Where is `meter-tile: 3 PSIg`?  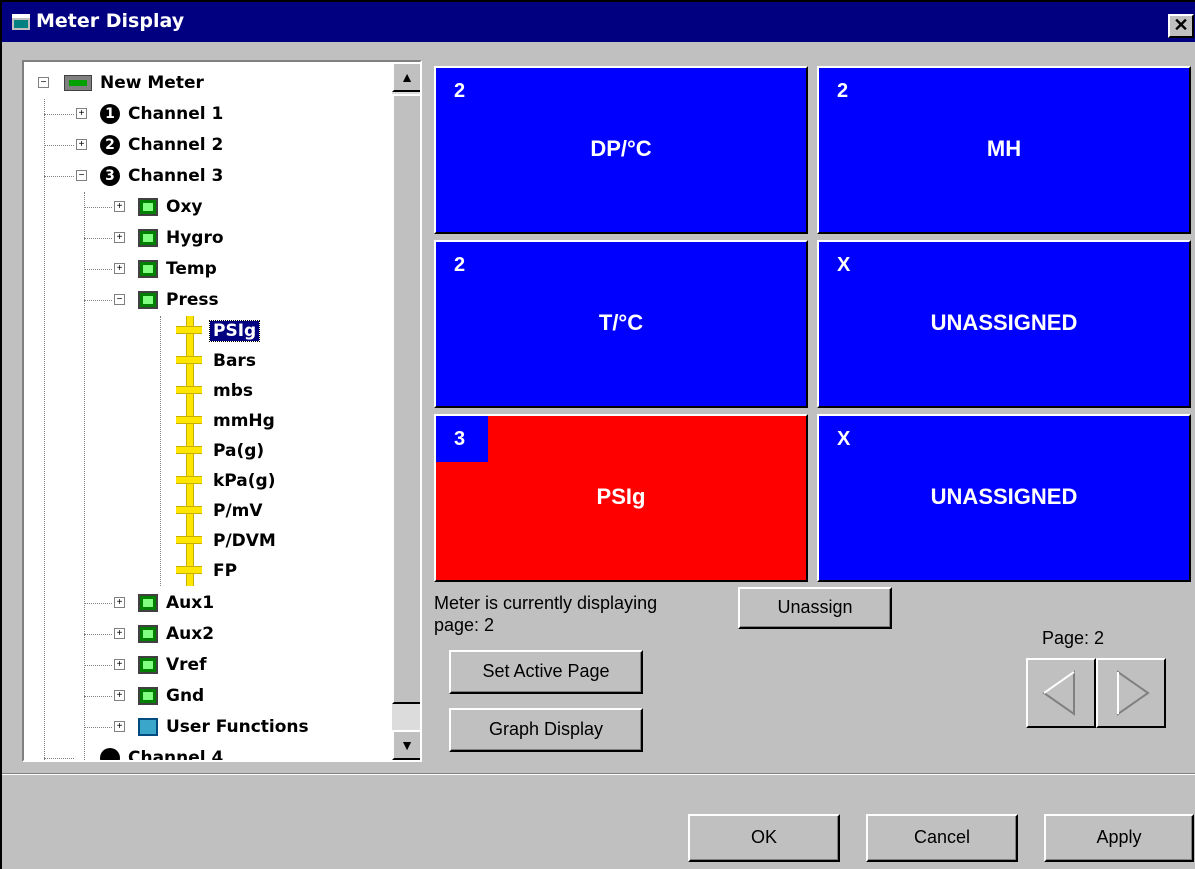 meter-tile: 3 PSIg is located at coordinates (621, 498).